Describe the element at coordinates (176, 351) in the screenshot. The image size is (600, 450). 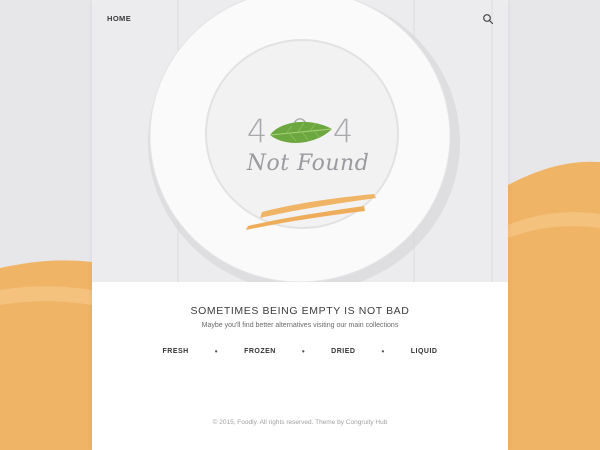
I see `collection-link-fresh: FRESH` at that location.